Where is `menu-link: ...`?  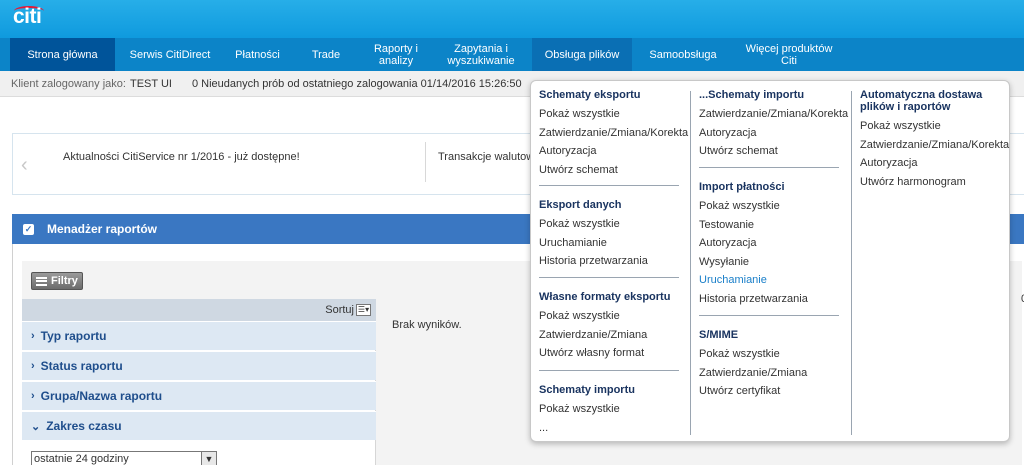
menu-link: ... is located at coordinates (612, 428).